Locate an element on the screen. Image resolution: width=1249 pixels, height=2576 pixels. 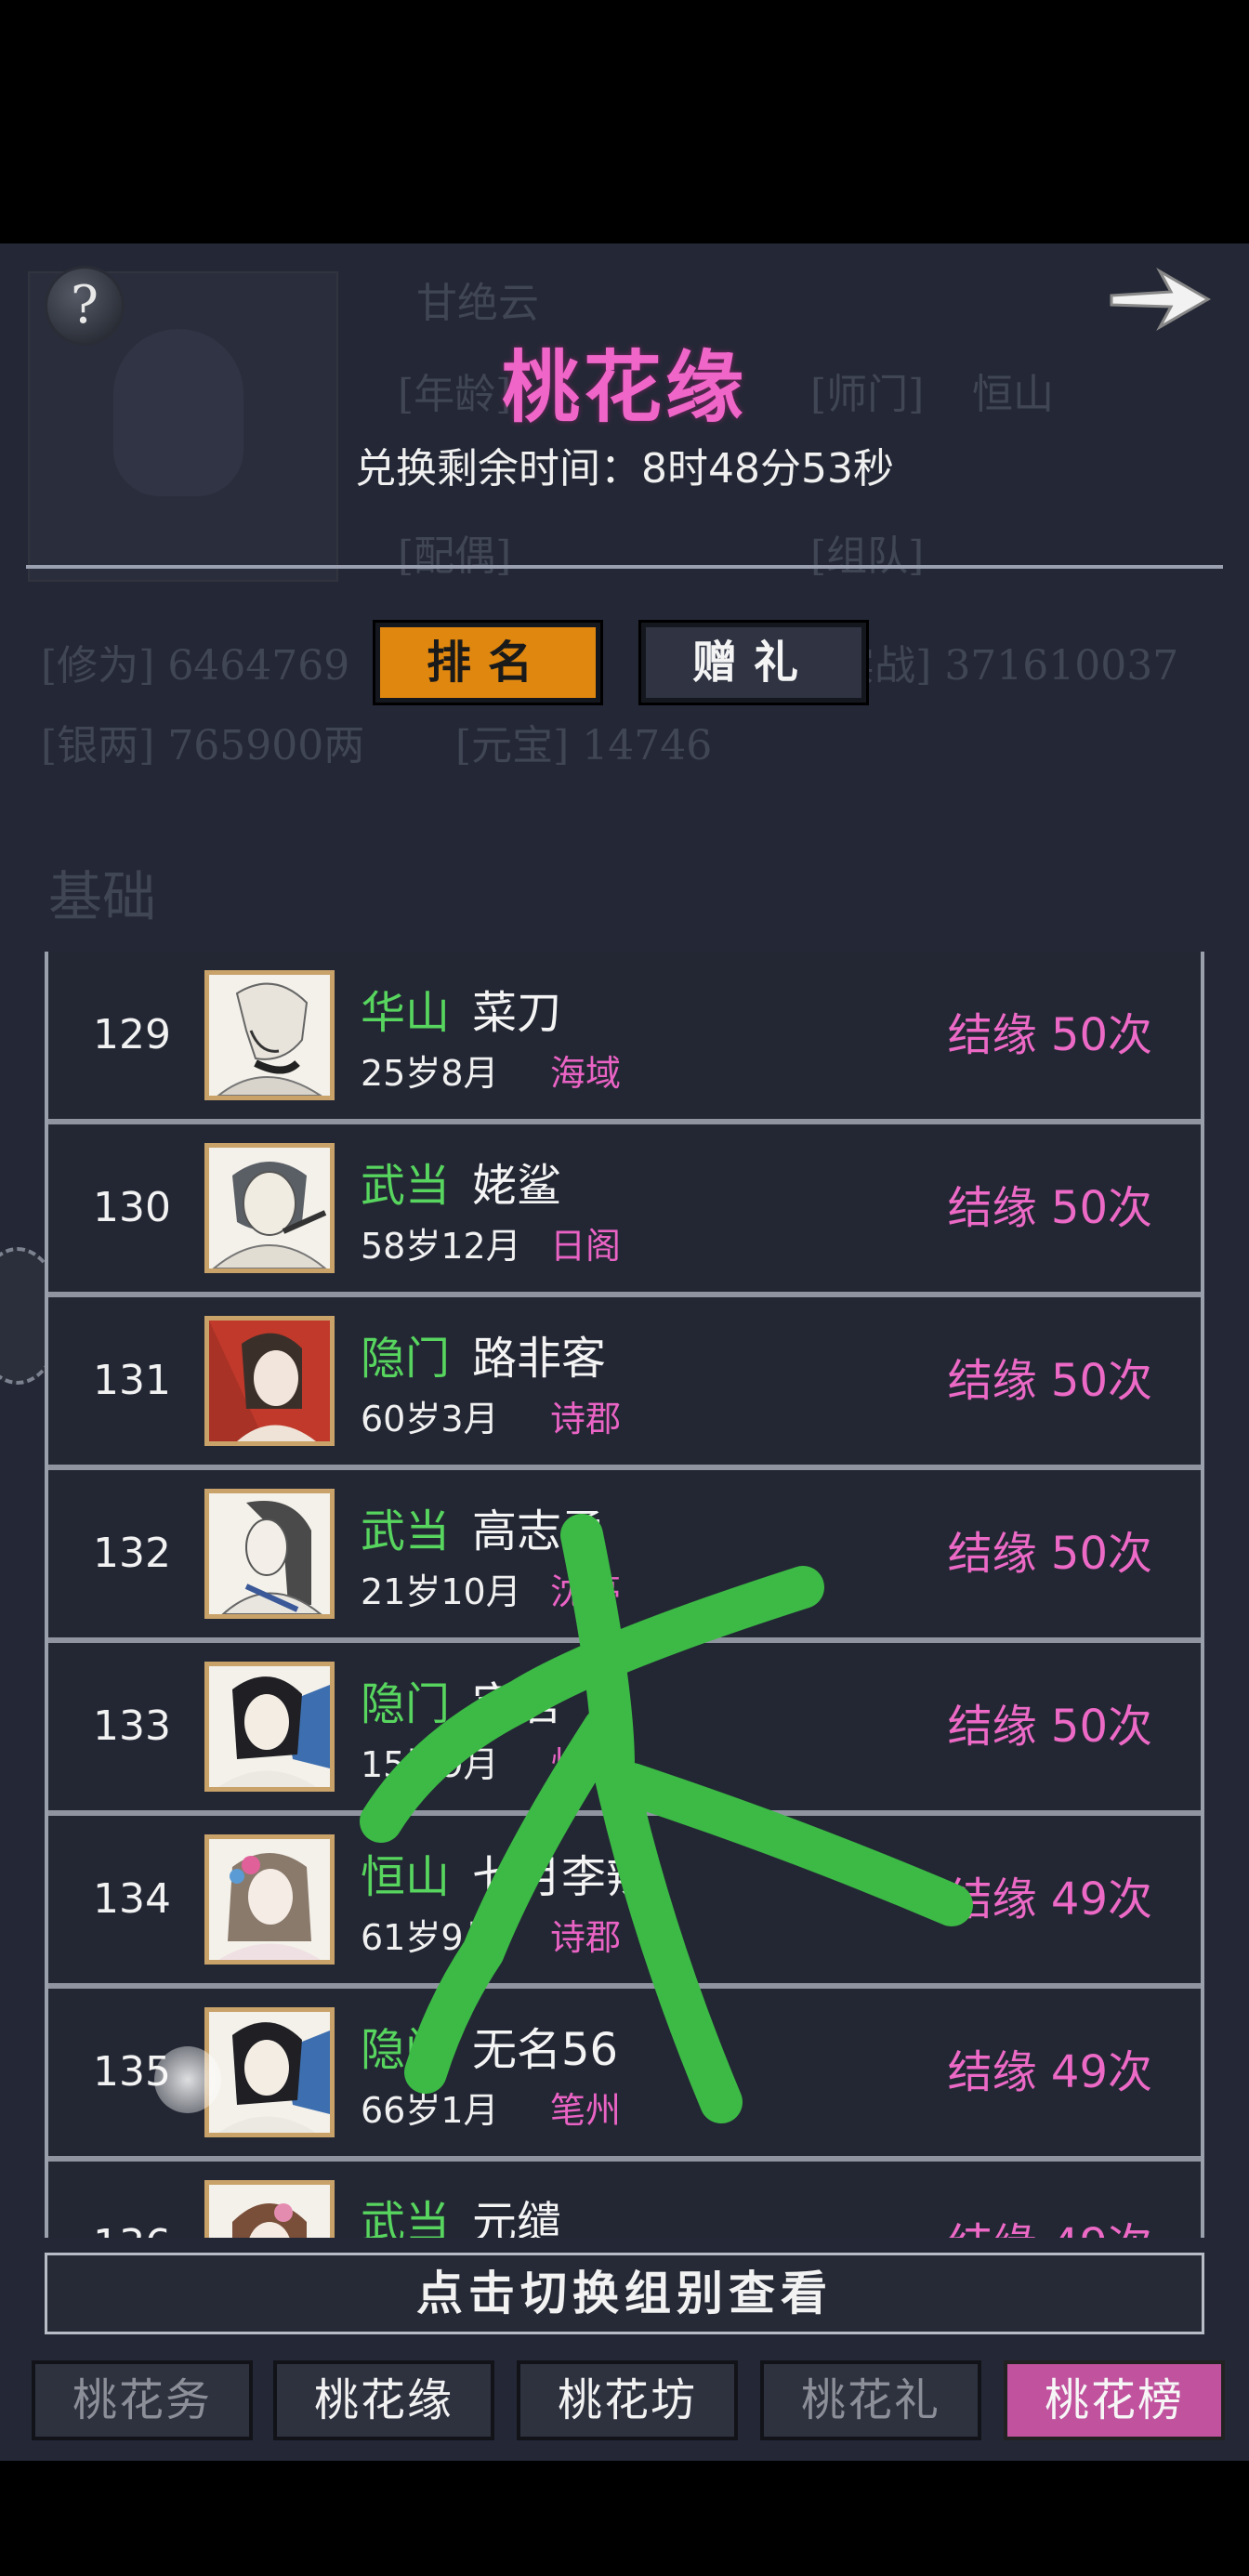
player-age: 58岁12月 is located at coordinates (441, 1246).